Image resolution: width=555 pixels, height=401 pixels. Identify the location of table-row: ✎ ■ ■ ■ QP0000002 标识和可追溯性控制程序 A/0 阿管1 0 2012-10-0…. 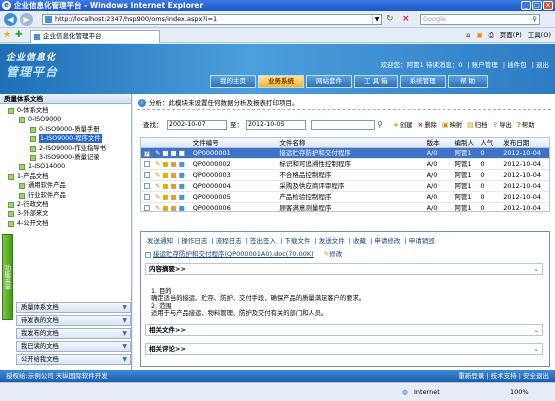
(345, 164).